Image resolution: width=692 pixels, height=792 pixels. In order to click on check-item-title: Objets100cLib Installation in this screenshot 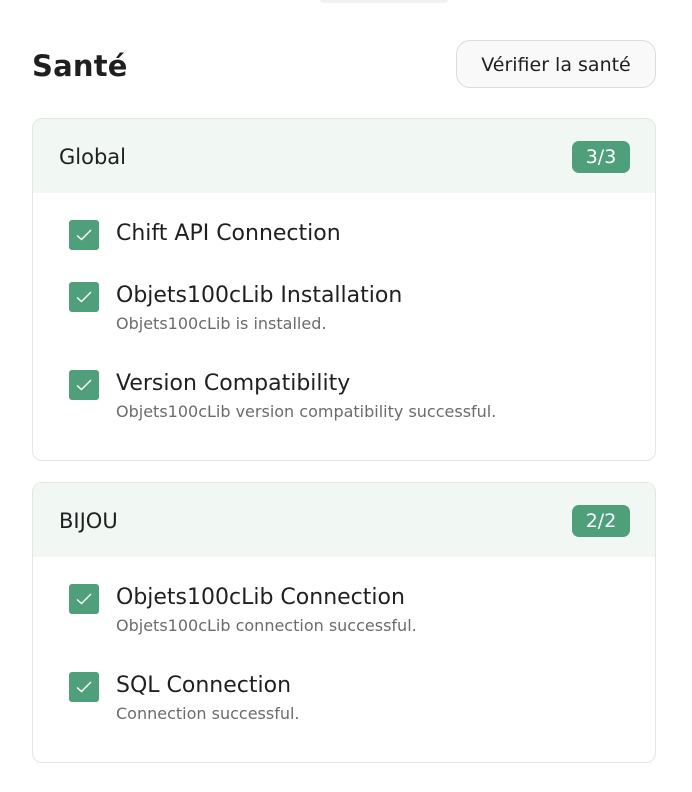, I will do `click(259, 295)`.